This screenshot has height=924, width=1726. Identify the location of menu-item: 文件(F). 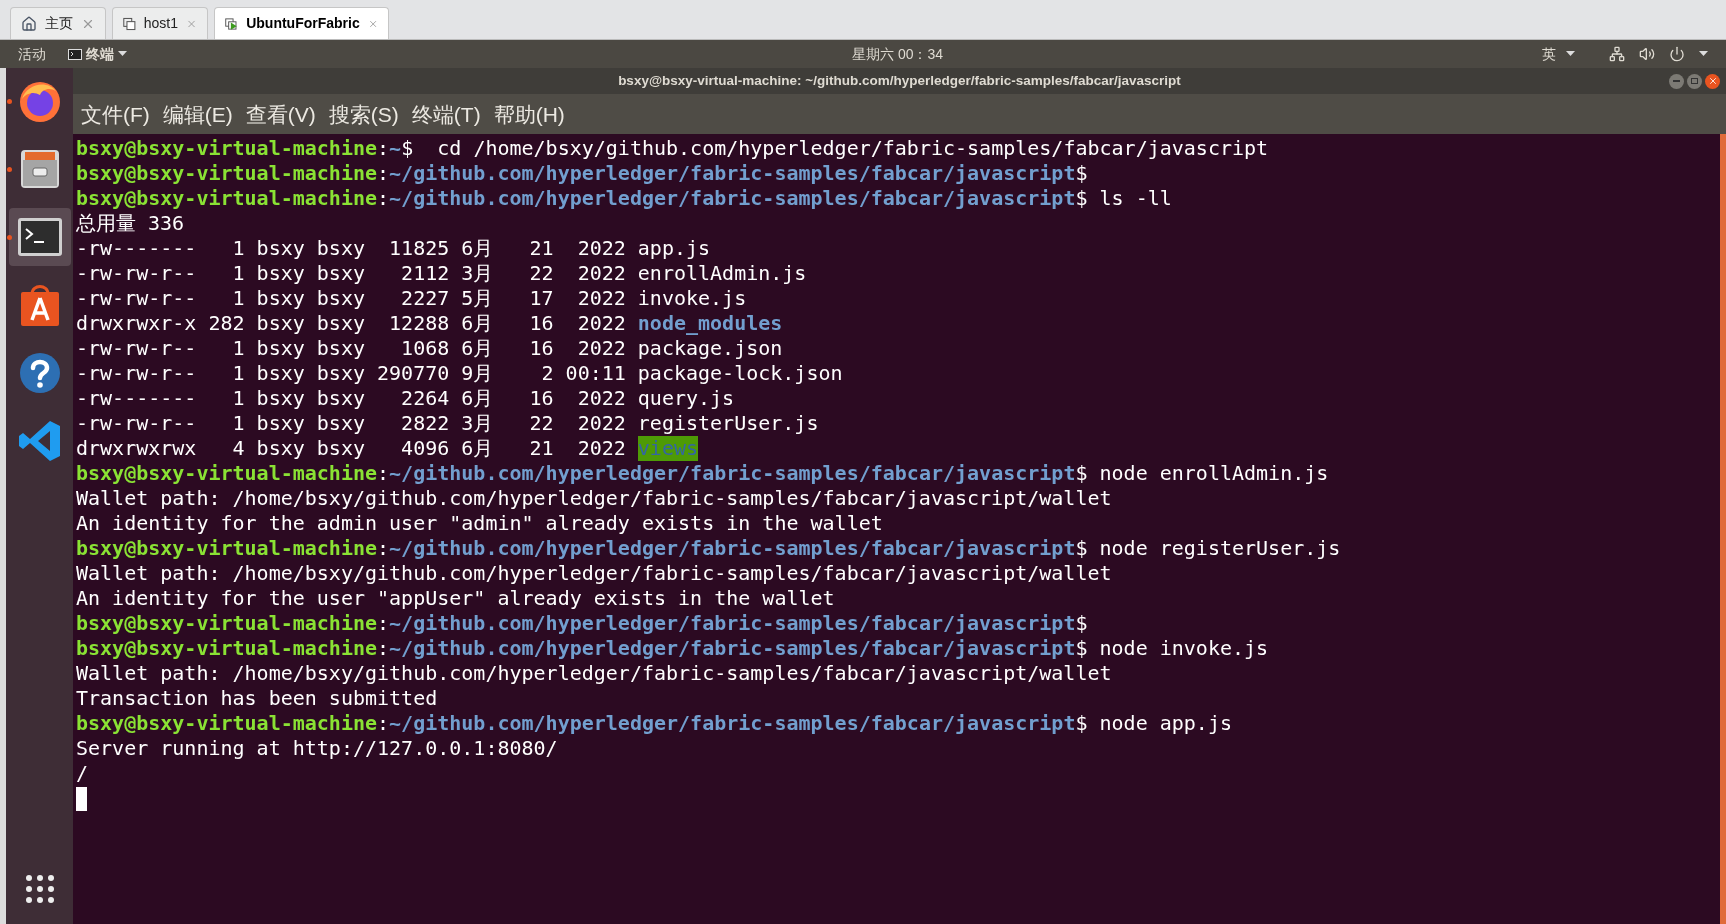
(115, 114).